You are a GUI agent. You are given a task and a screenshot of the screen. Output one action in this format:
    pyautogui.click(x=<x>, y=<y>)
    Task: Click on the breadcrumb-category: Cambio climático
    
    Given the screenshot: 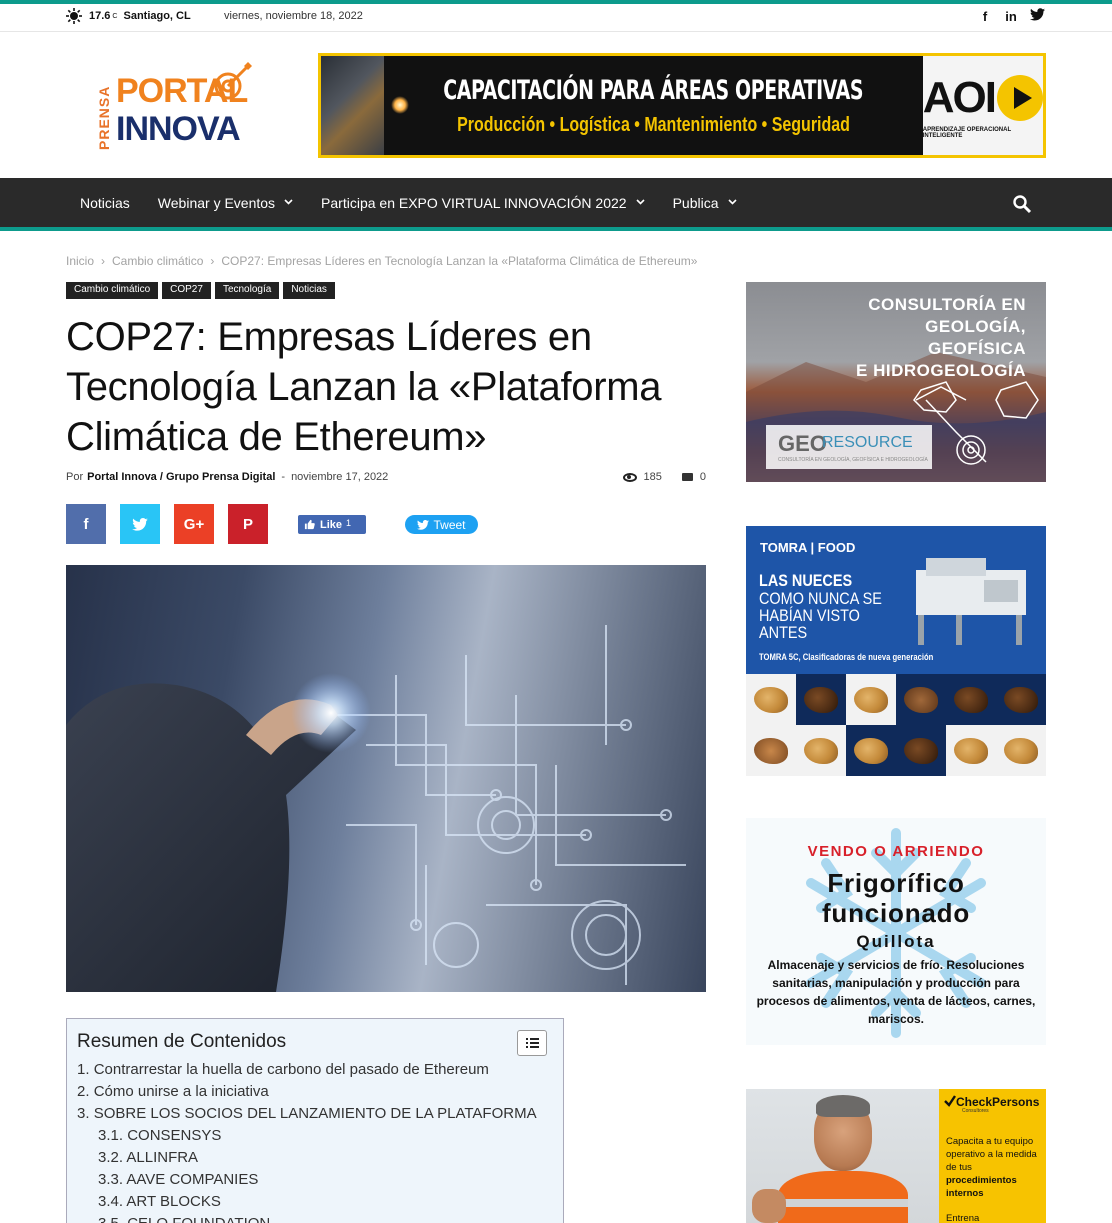 What is the action you would take?
    pyautogui.click(x=157, y=261)
    